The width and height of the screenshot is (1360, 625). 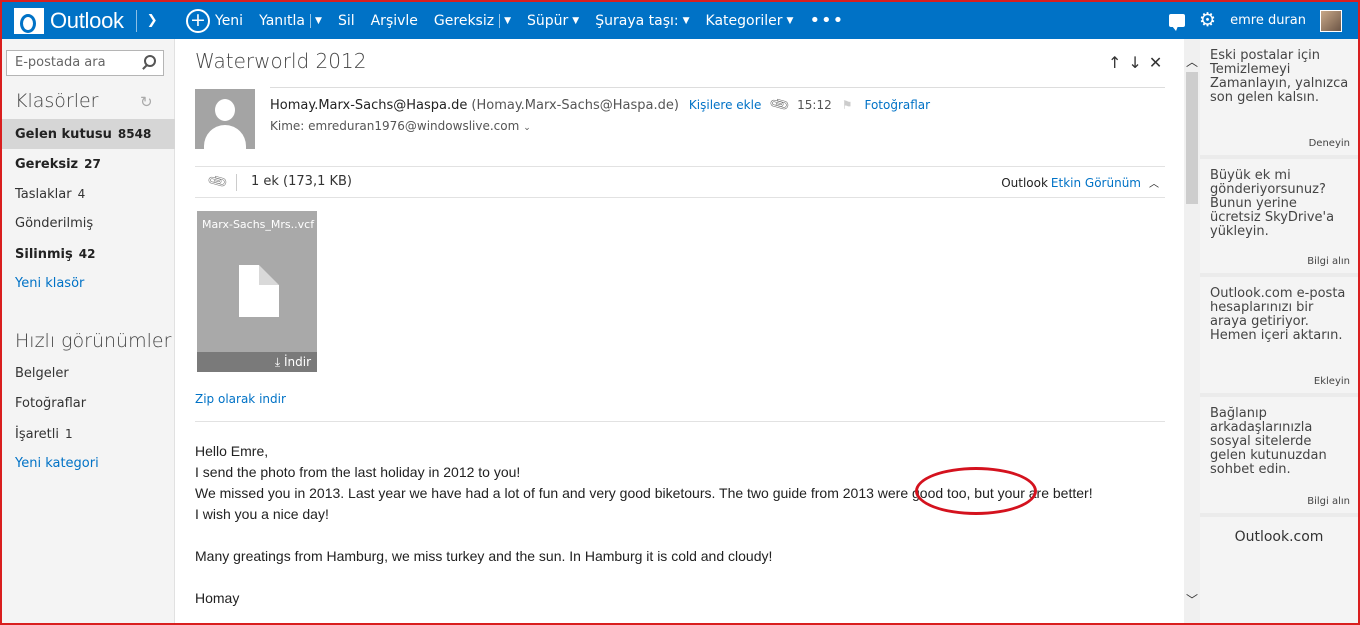 What do you see at coordinates (262, 514) in the screenshot?
I see `message-body-line: I wish you a nice day!` at bounding box center [262, 514].